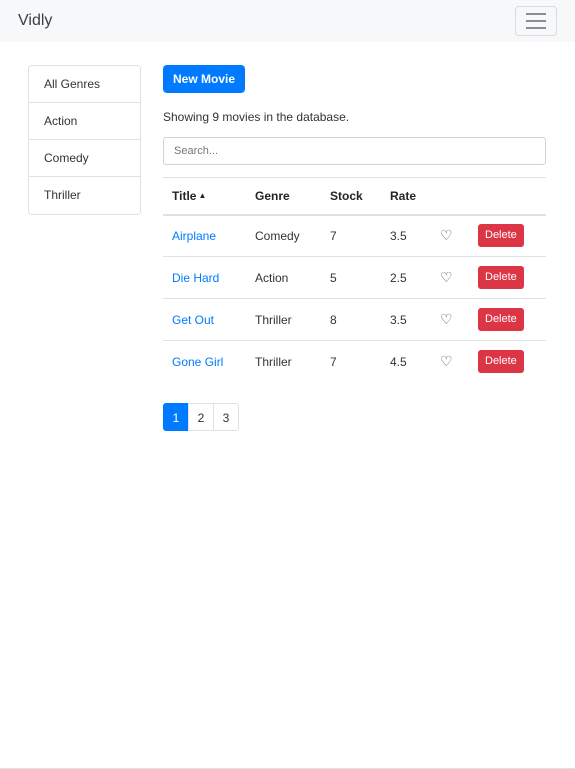 Image resolution: width=575 pixels, height=769 pixels. I want to click on brand-link: Vidly, so click(35, 21).